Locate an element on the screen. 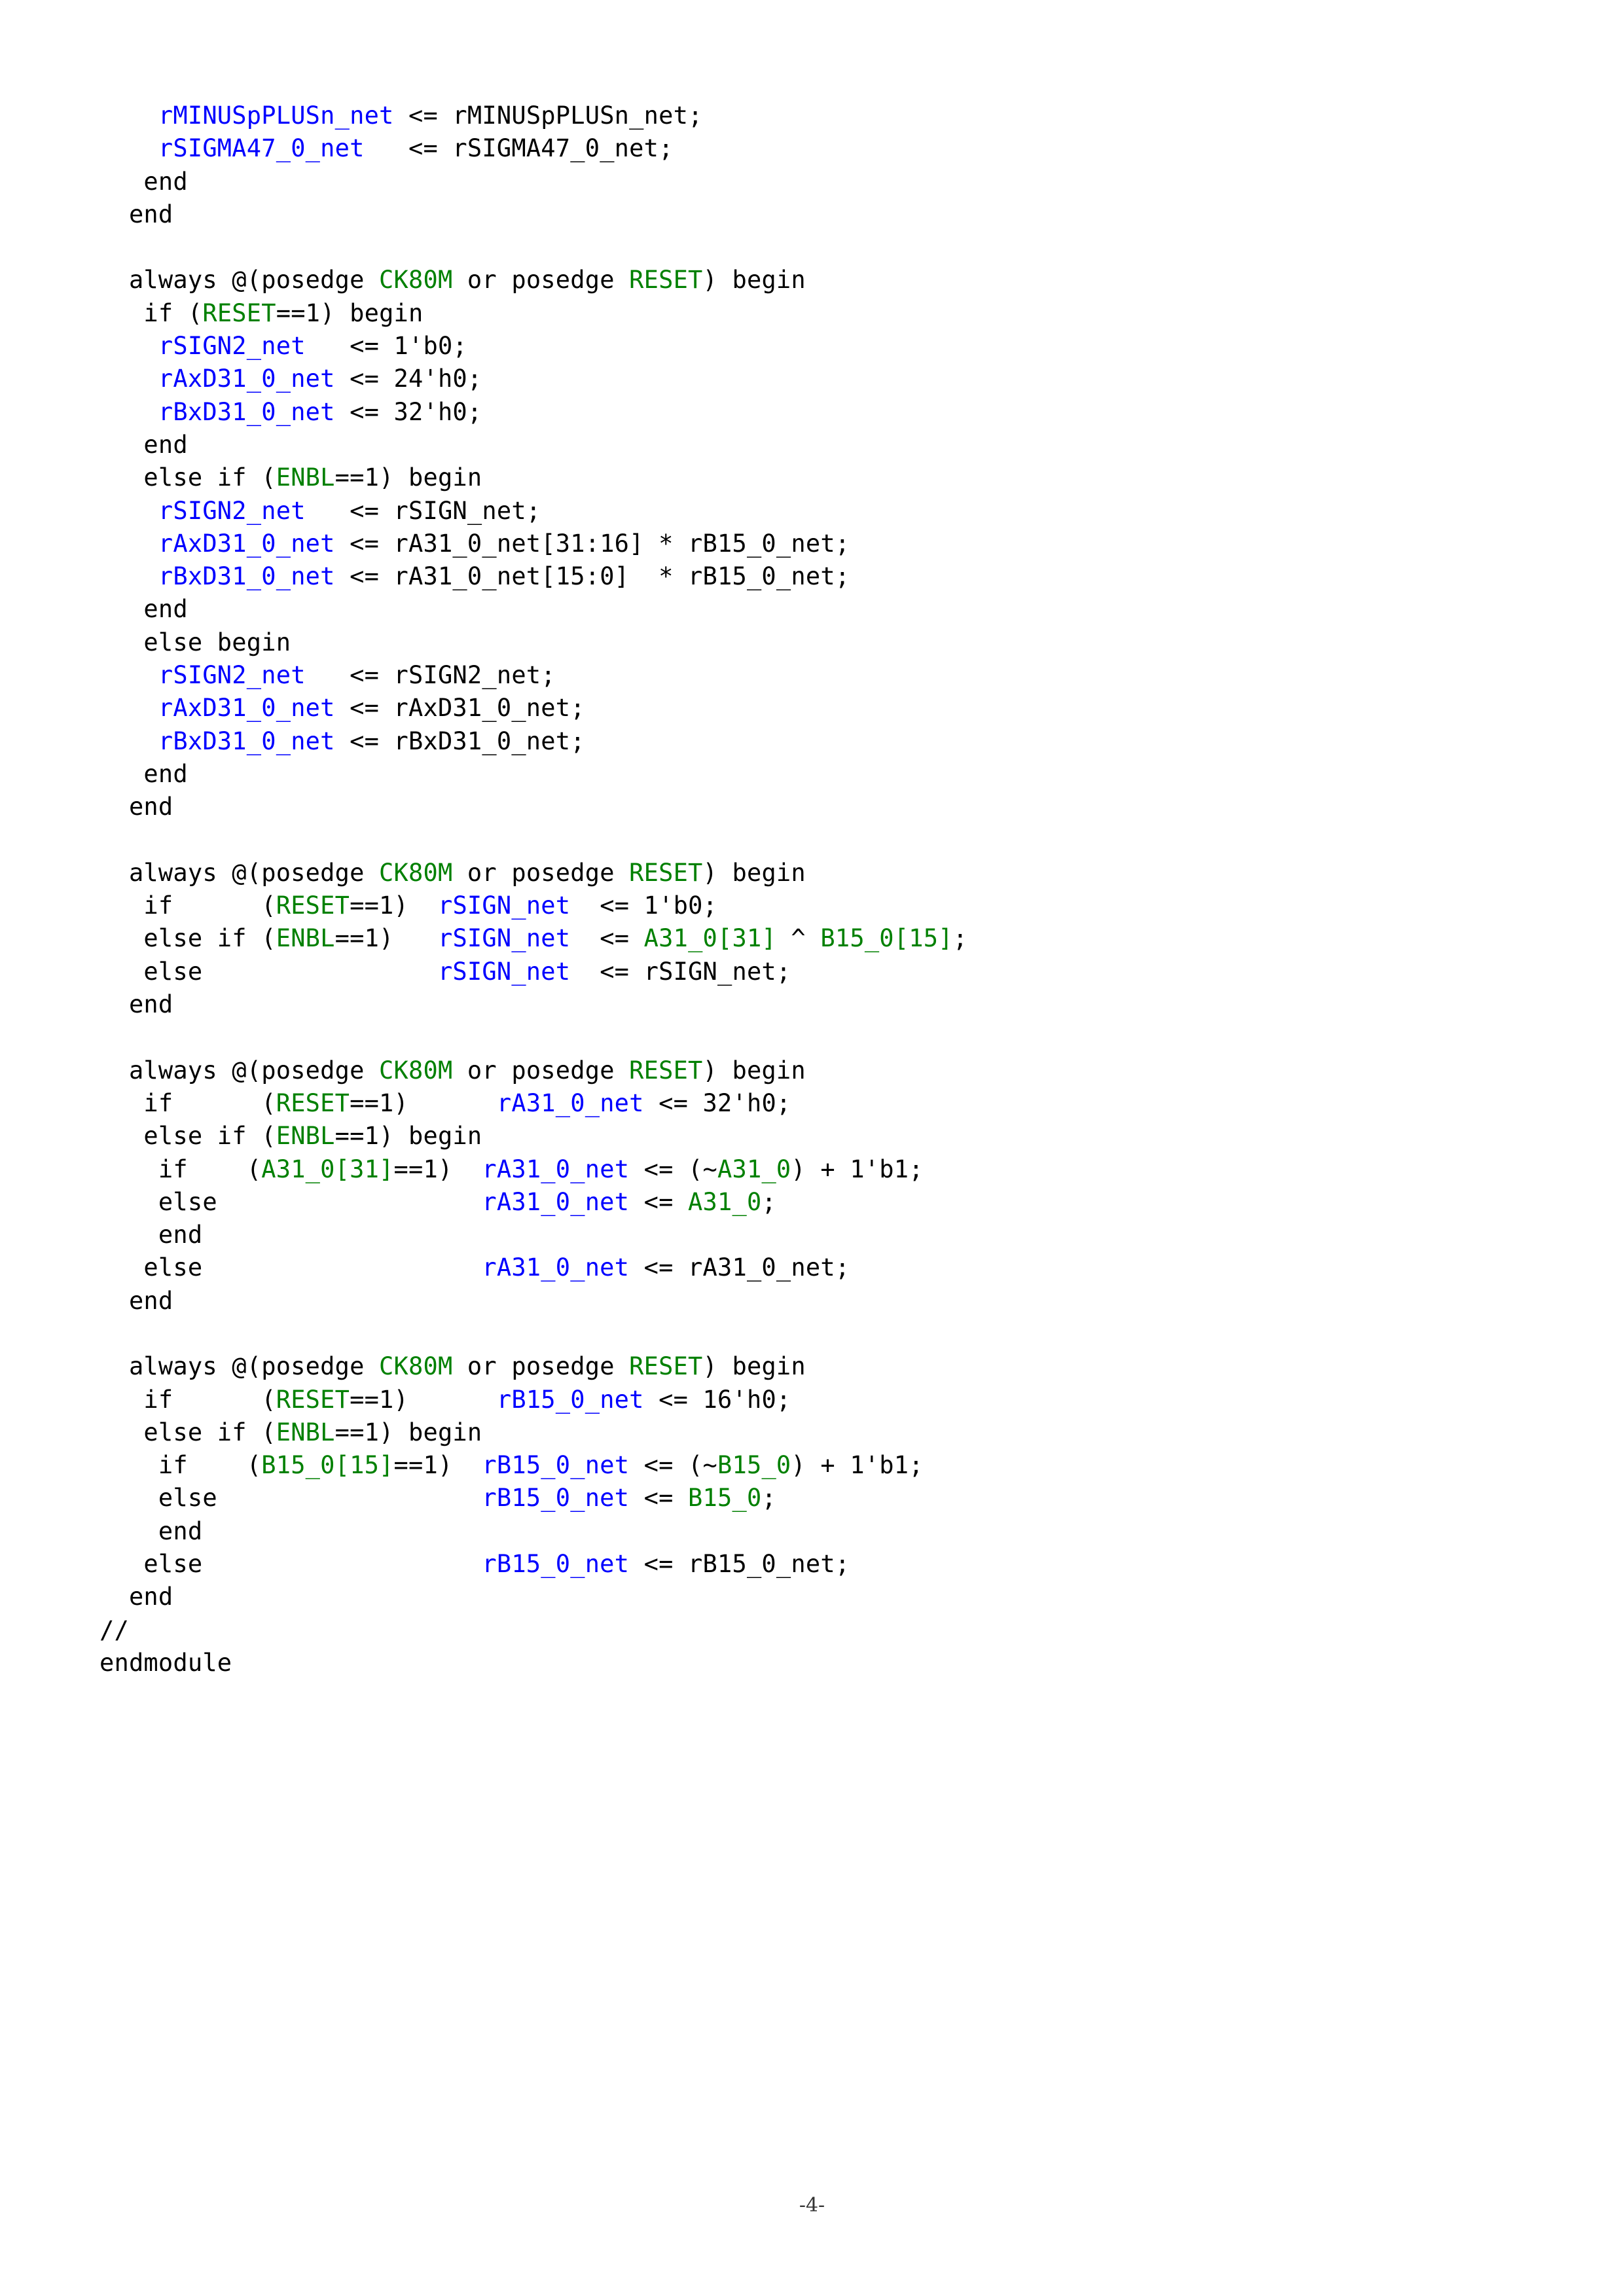 The image size is (1624, 2296). code-line: if (RESET==1) begin is located at coordinates (533, 313).